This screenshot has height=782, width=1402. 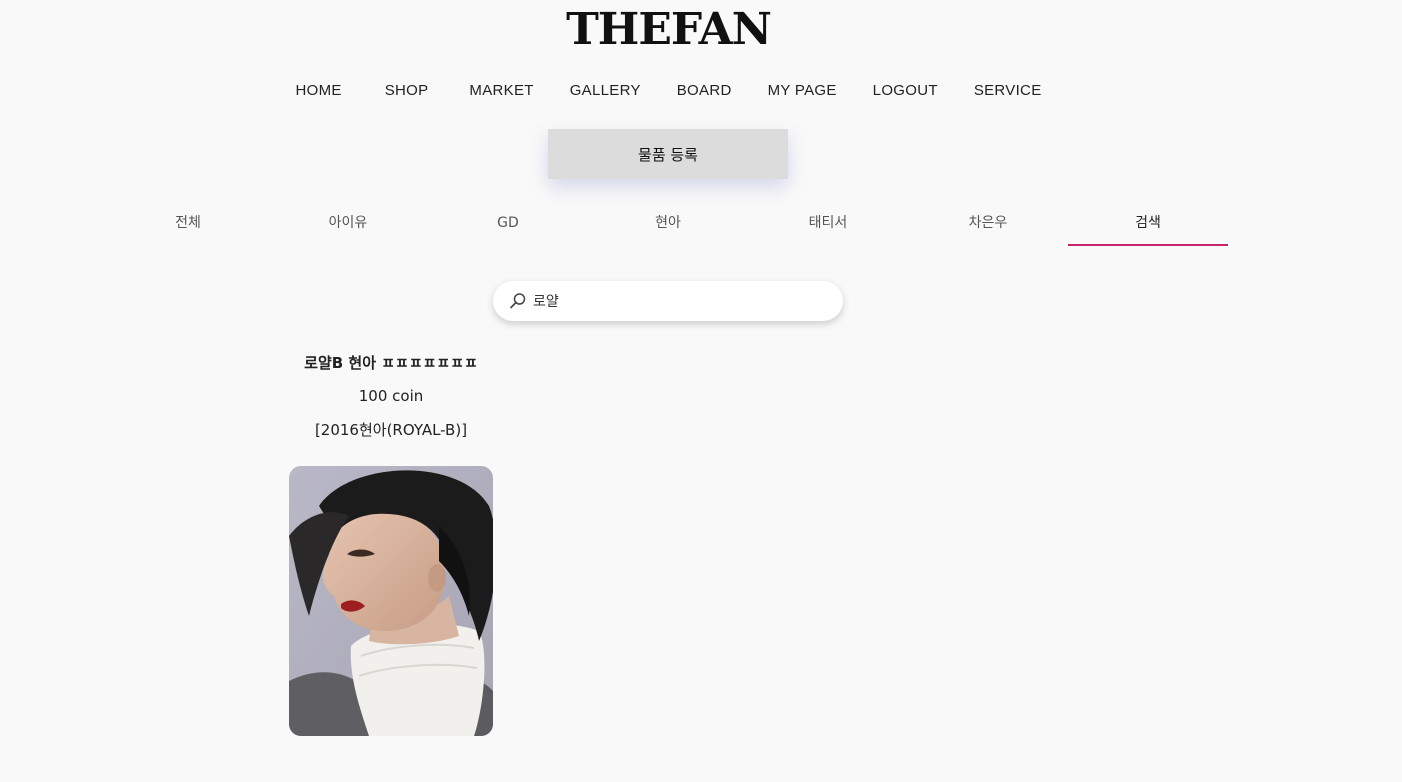 I want to click on site-logo: THEFAN, so click(x=668, y=29).